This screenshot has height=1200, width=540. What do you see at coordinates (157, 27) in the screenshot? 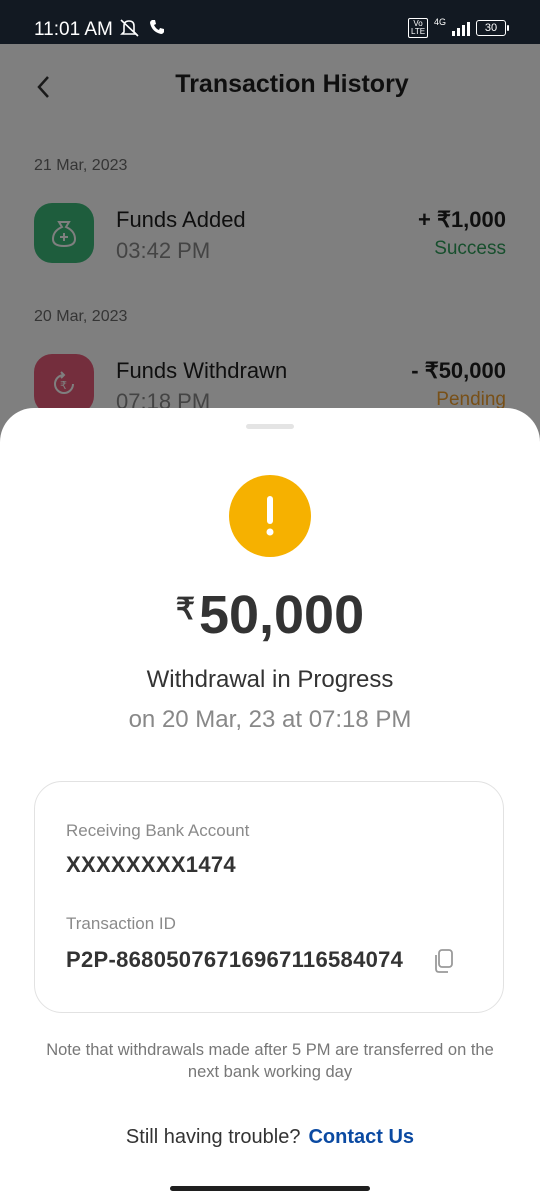
I see `call-icon` at bounding box center [157, 27].